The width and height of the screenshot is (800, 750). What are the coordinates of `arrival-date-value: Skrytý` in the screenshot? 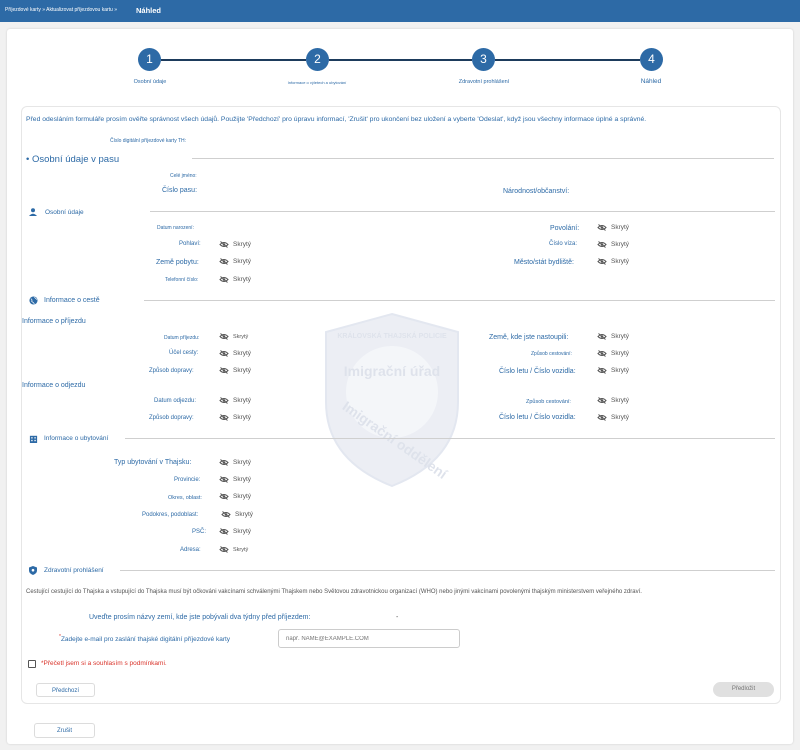 It's located at (233, 336).